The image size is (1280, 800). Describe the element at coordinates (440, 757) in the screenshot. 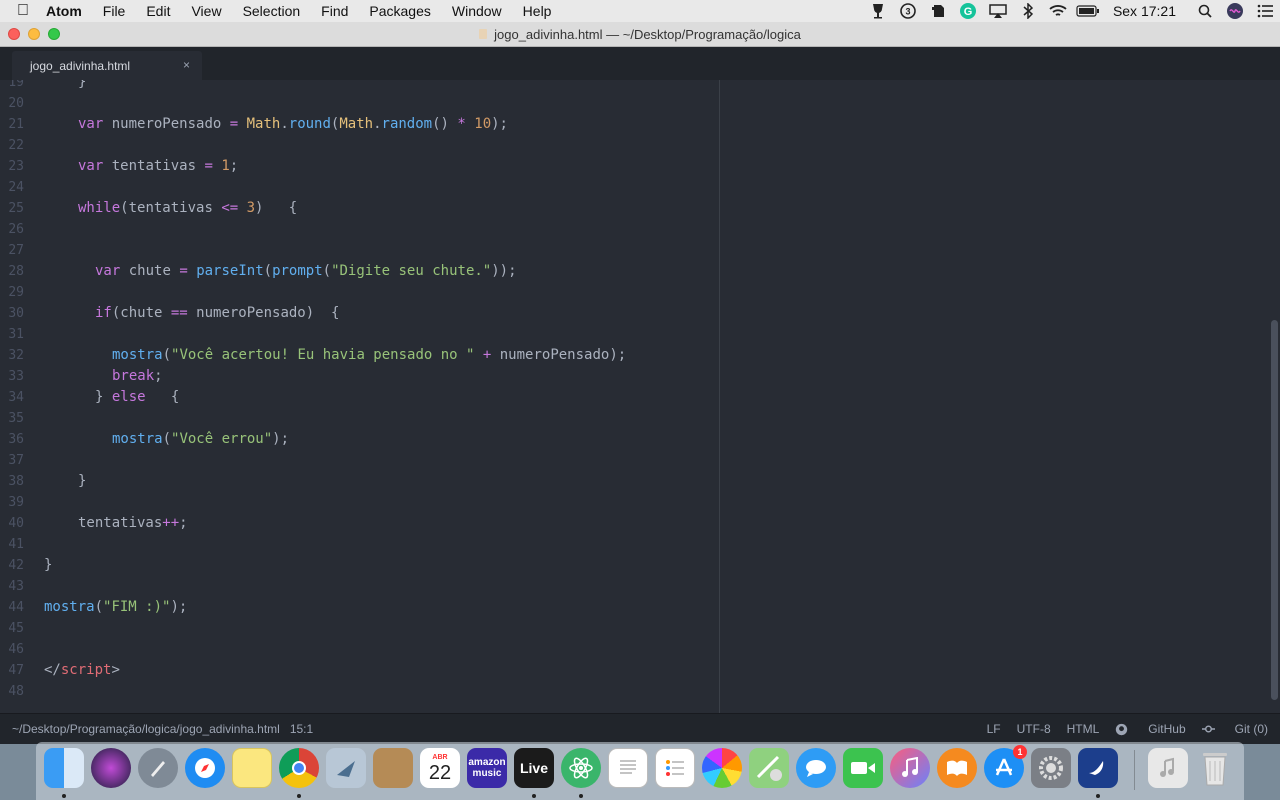

I see `calendar-month: ABR` at that location.